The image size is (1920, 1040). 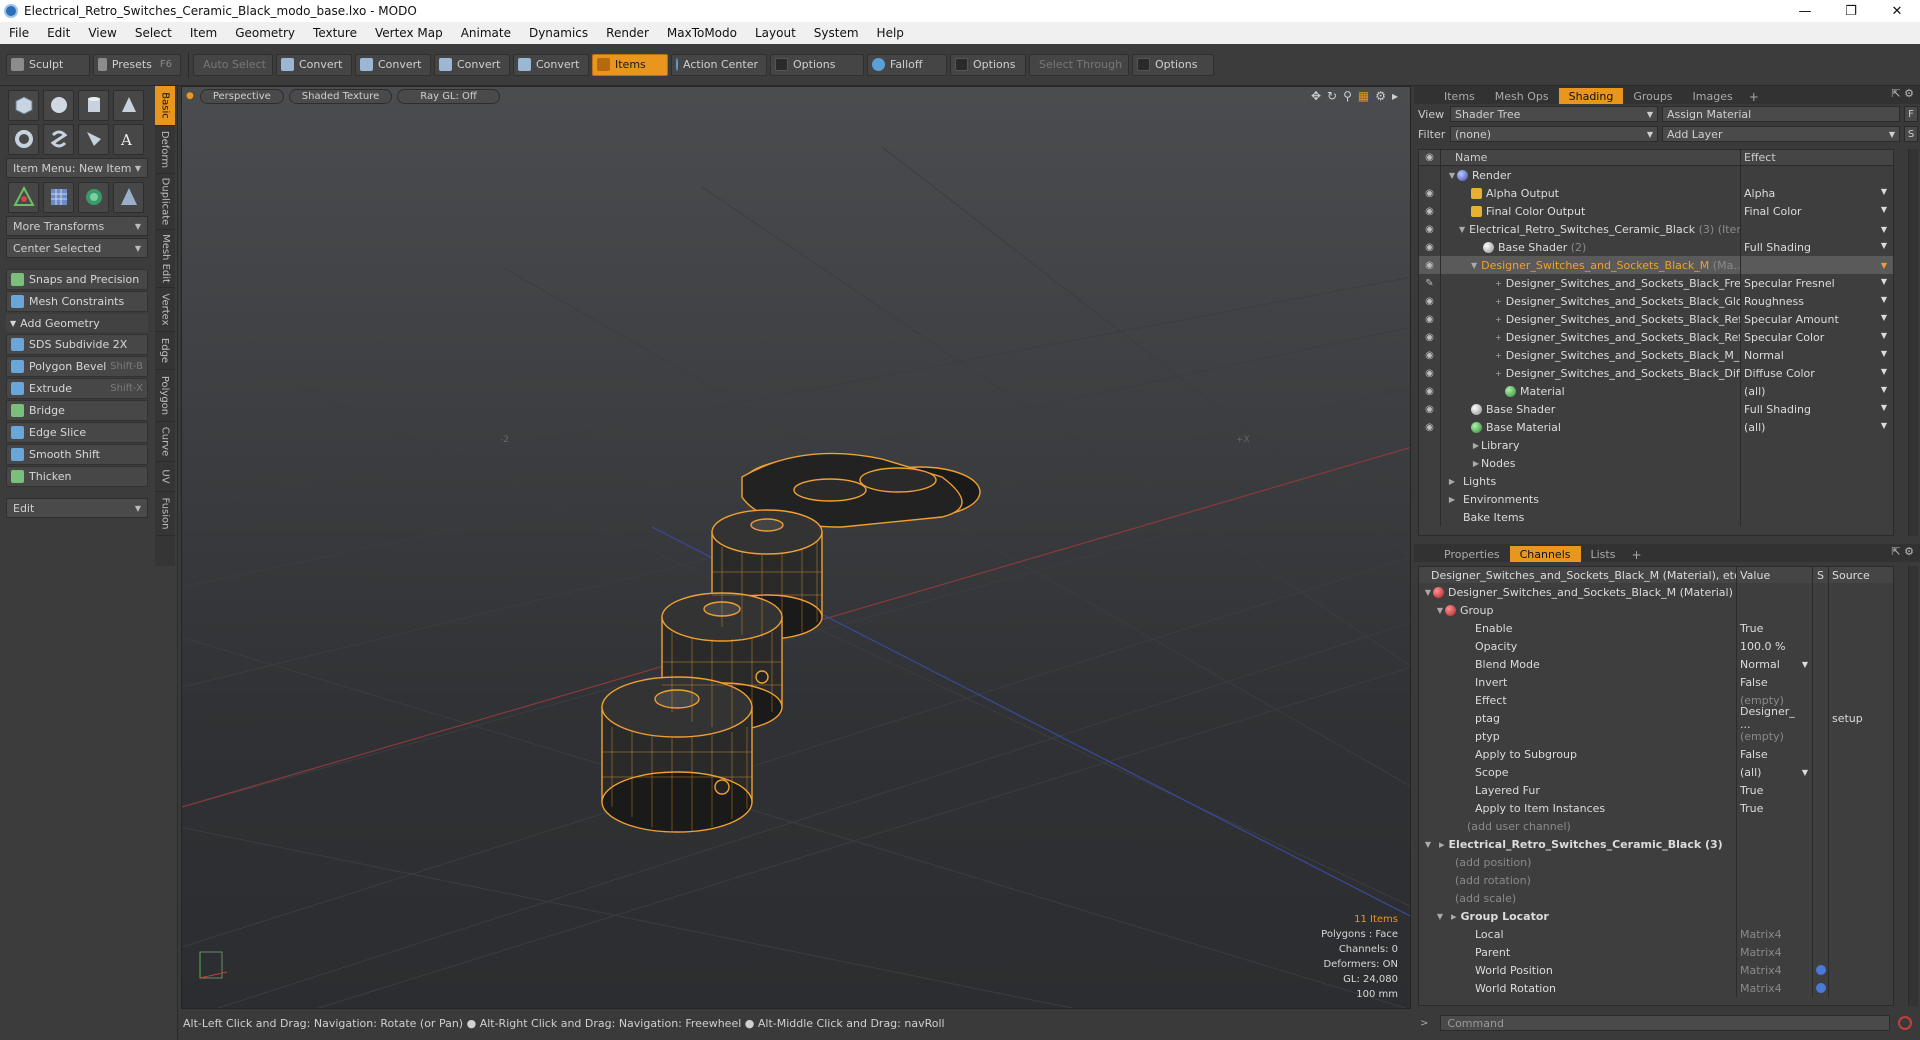 What do you see at coordinates (1079, 64) in the screenshot?
I see `select-through-button: Select Through` at bounding box center [1079, 64].